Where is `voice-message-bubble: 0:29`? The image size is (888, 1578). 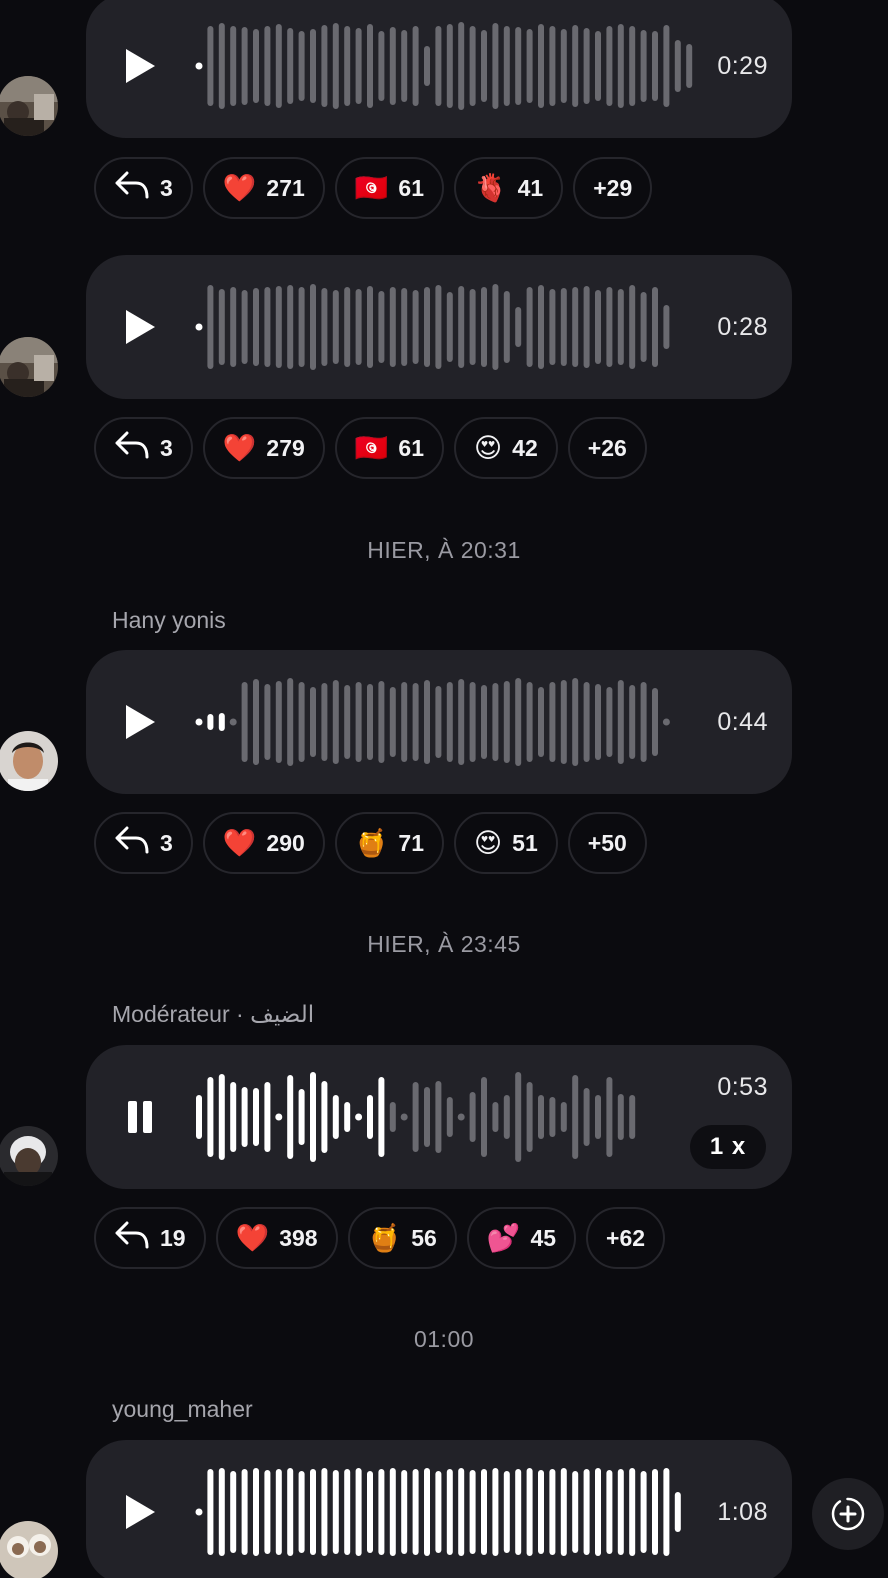 voice-message-bubble: 0:29 is located at coordinates (439, 69).